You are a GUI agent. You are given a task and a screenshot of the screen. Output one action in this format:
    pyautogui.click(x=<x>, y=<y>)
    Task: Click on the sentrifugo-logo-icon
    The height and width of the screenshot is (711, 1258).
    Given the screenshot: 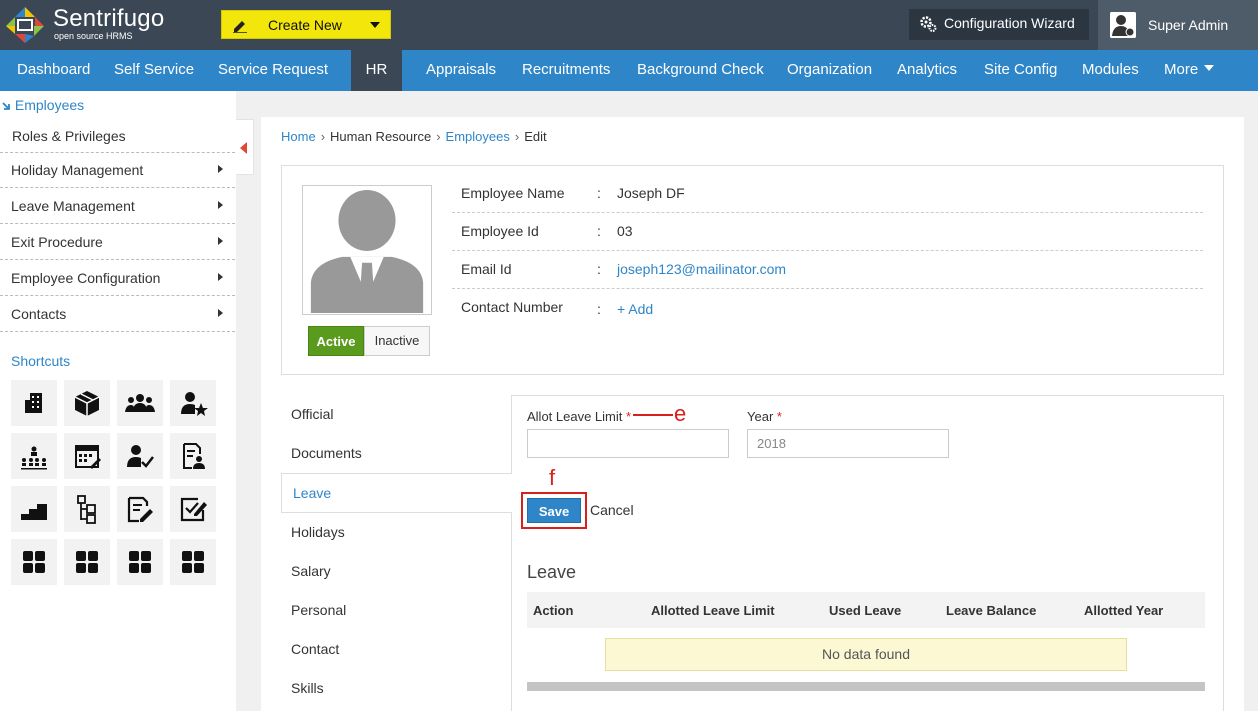 What is the action you would take?
    pyautogui.click(x=25, y=25)
    